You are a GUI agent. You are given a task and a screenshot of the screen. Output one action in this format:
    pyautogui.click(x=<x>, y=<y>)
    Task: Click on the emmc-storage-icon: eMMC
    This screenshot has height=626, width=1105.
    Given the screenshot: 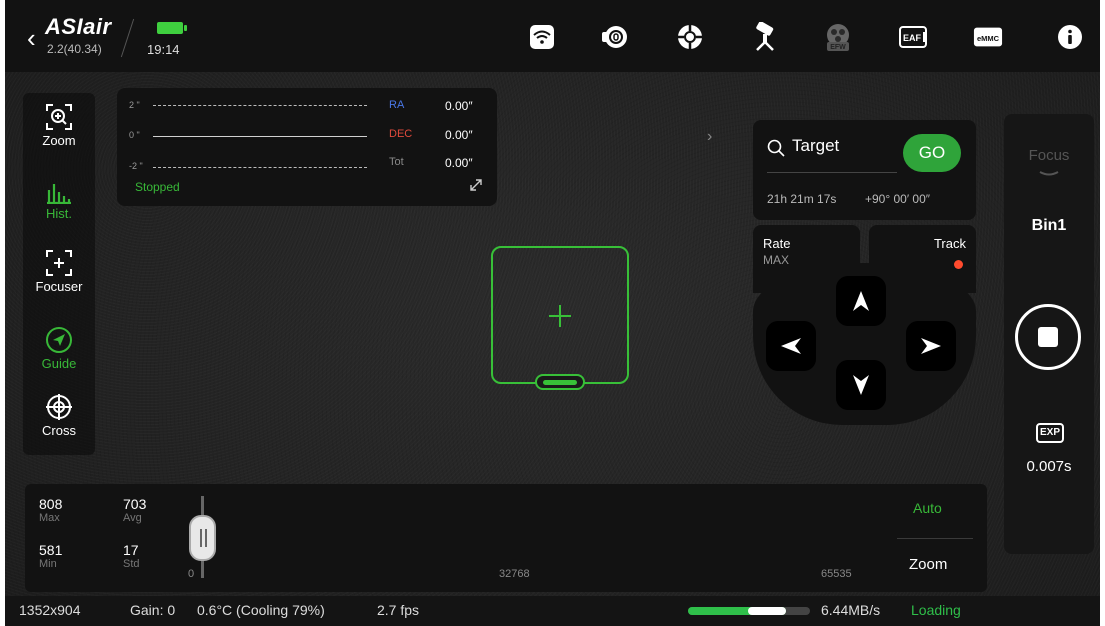 What is the action you would take?
    pyautogui.click(x=988, y=37)
    